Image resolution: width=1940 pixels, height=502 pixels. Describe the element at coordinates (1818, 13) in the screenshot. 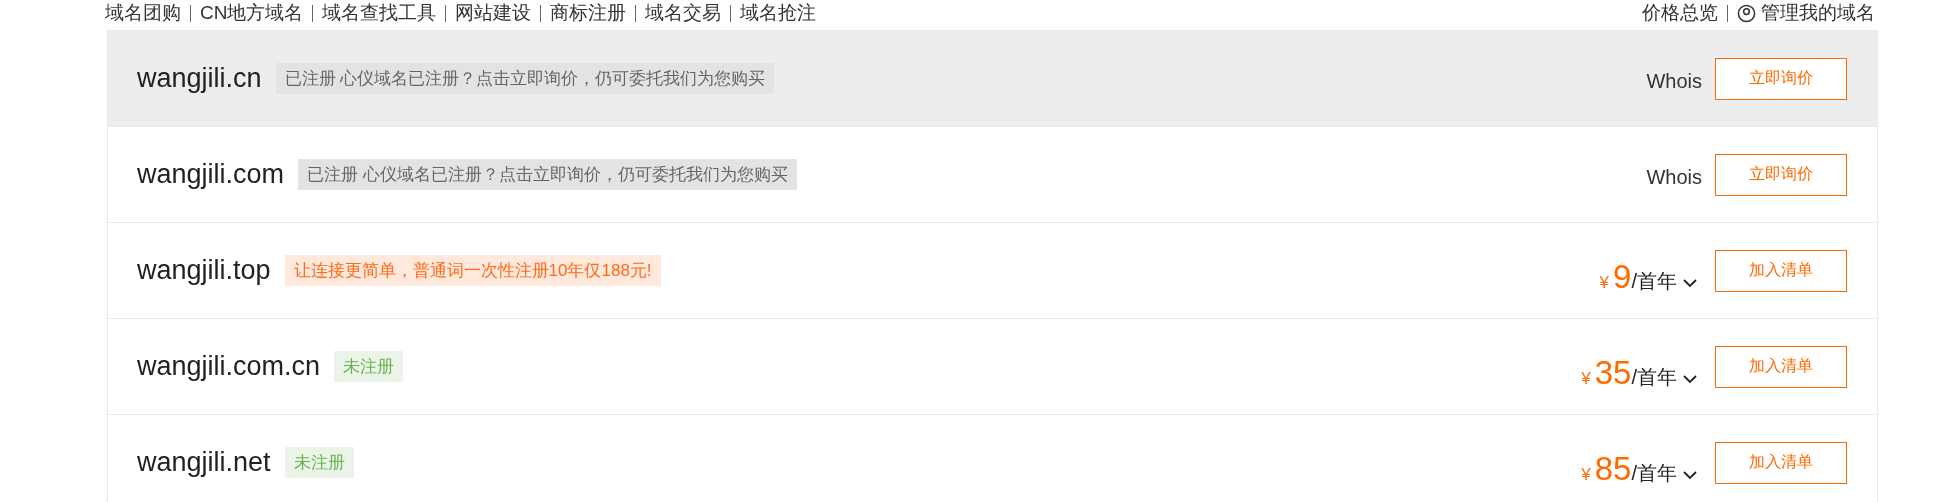

I see `nav-link: 管理我的域名` at that location.